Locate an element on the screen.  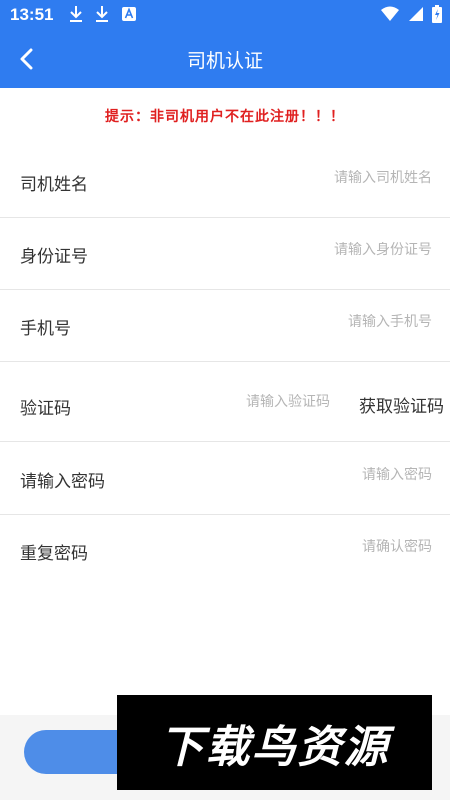
battery-icon is located at coordinates (437, 14).